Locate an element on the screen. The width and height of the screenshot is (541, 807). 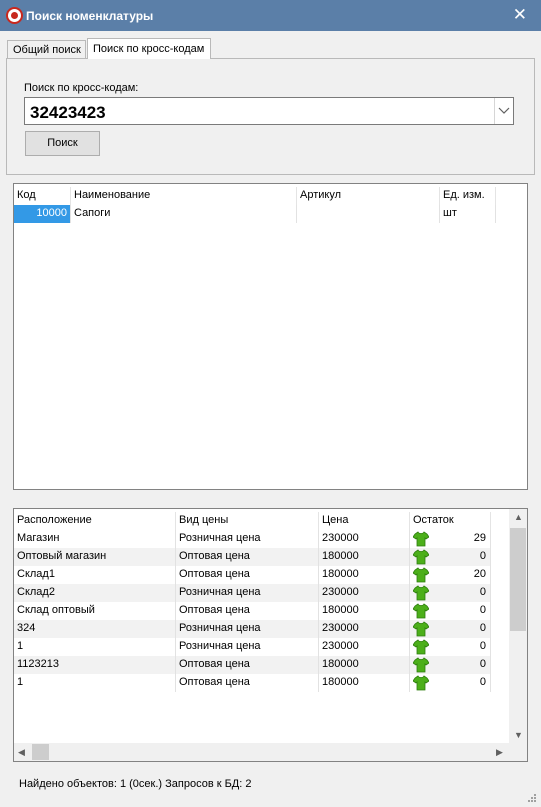
column-header-article: Артикул is located at coordinates (368, 196).